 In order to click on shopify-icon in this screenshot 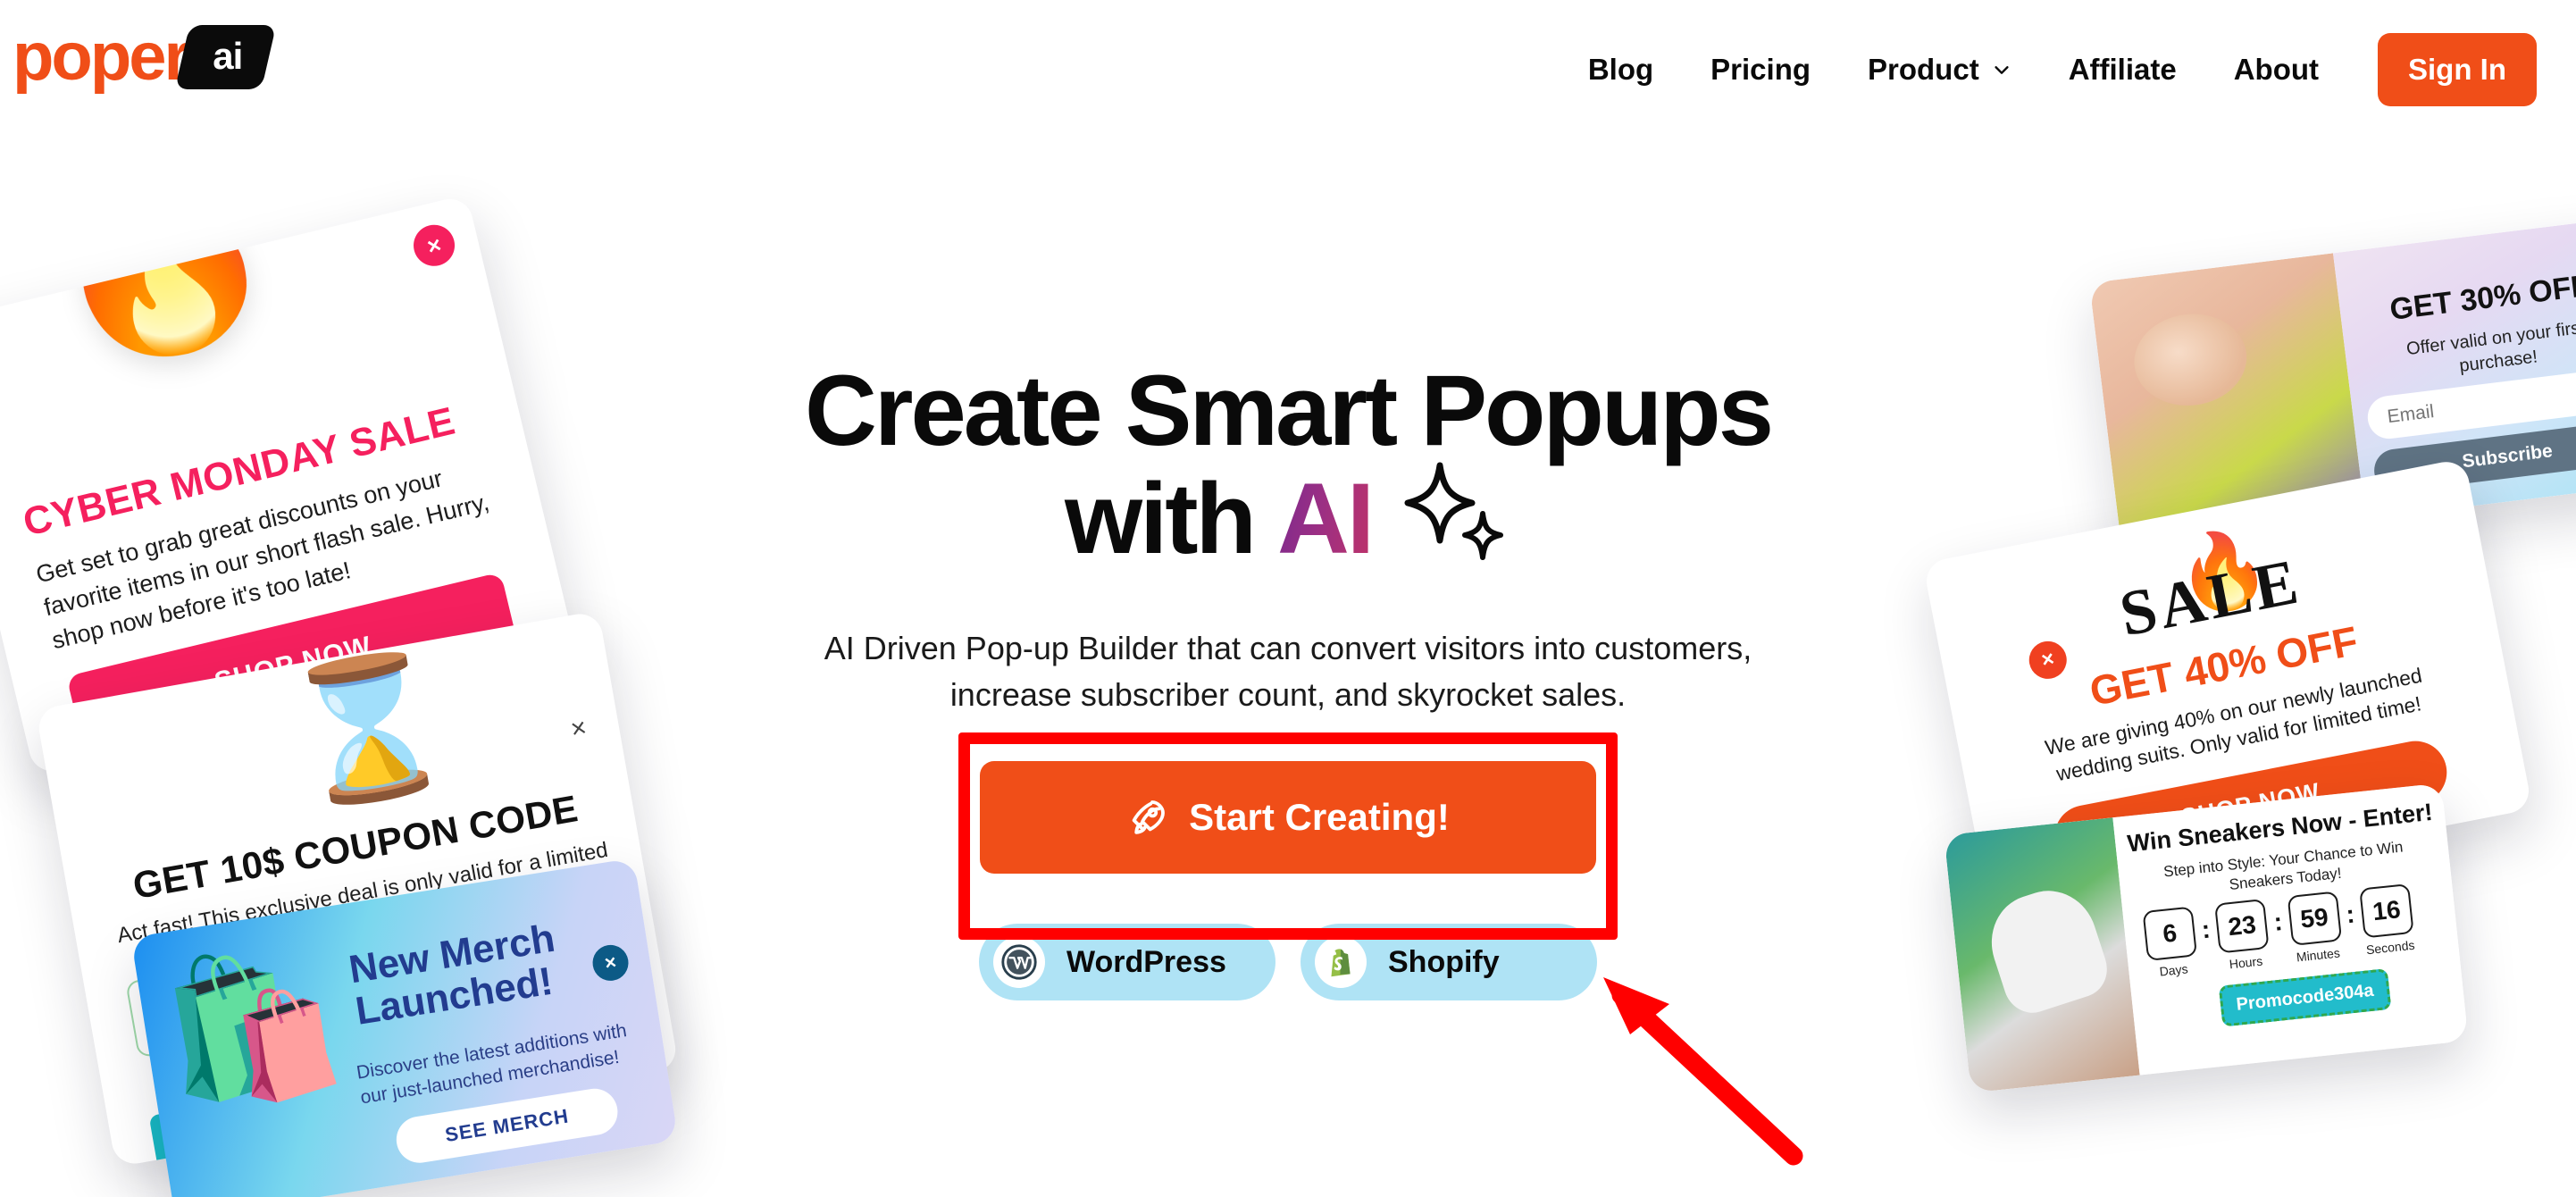, I will do `click(1341, 962)`.